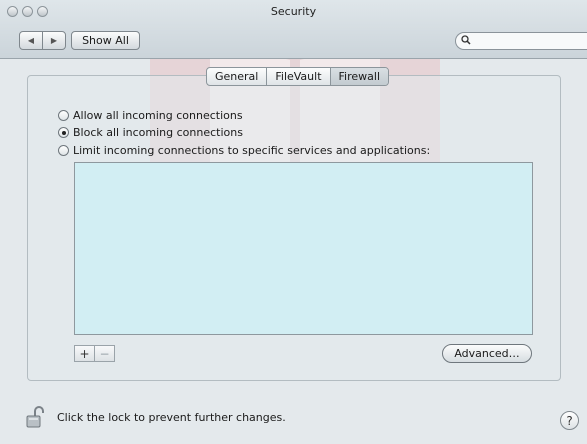 The image size is (587, 444). Describe the element at coordinates (105, 40) in the screenshot. I see `show-all-button: Show All` at that location.